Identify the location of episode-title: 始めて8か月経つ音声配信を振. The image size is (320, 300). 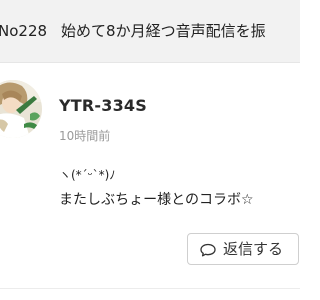
(163, 31).